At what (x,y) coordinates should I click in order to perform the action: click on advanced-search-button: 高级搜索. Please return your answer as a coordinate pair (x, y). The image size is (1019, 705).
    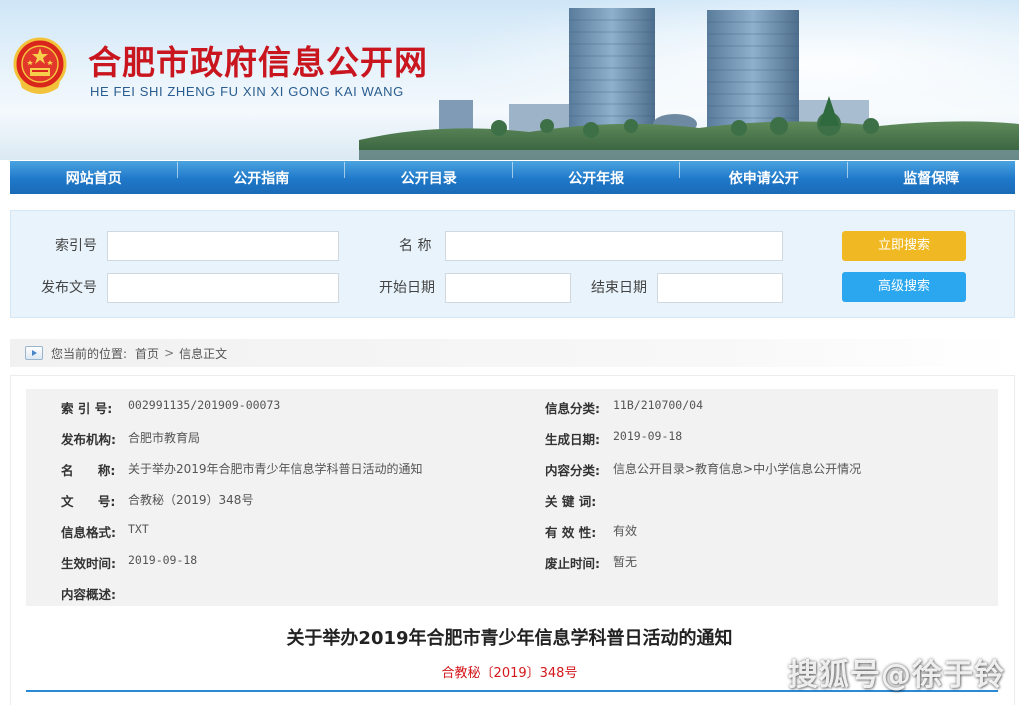
    Looking at the image, I should click on (904, 287).